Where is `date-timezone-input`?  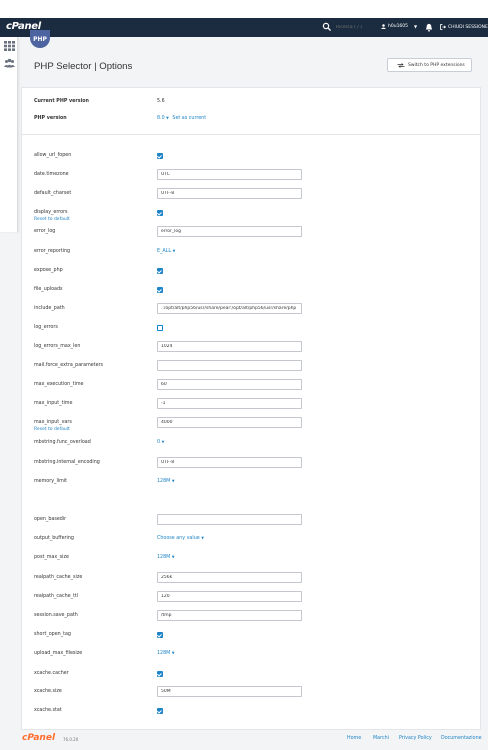
date-timezone-input is located at coordinates (229, 174).